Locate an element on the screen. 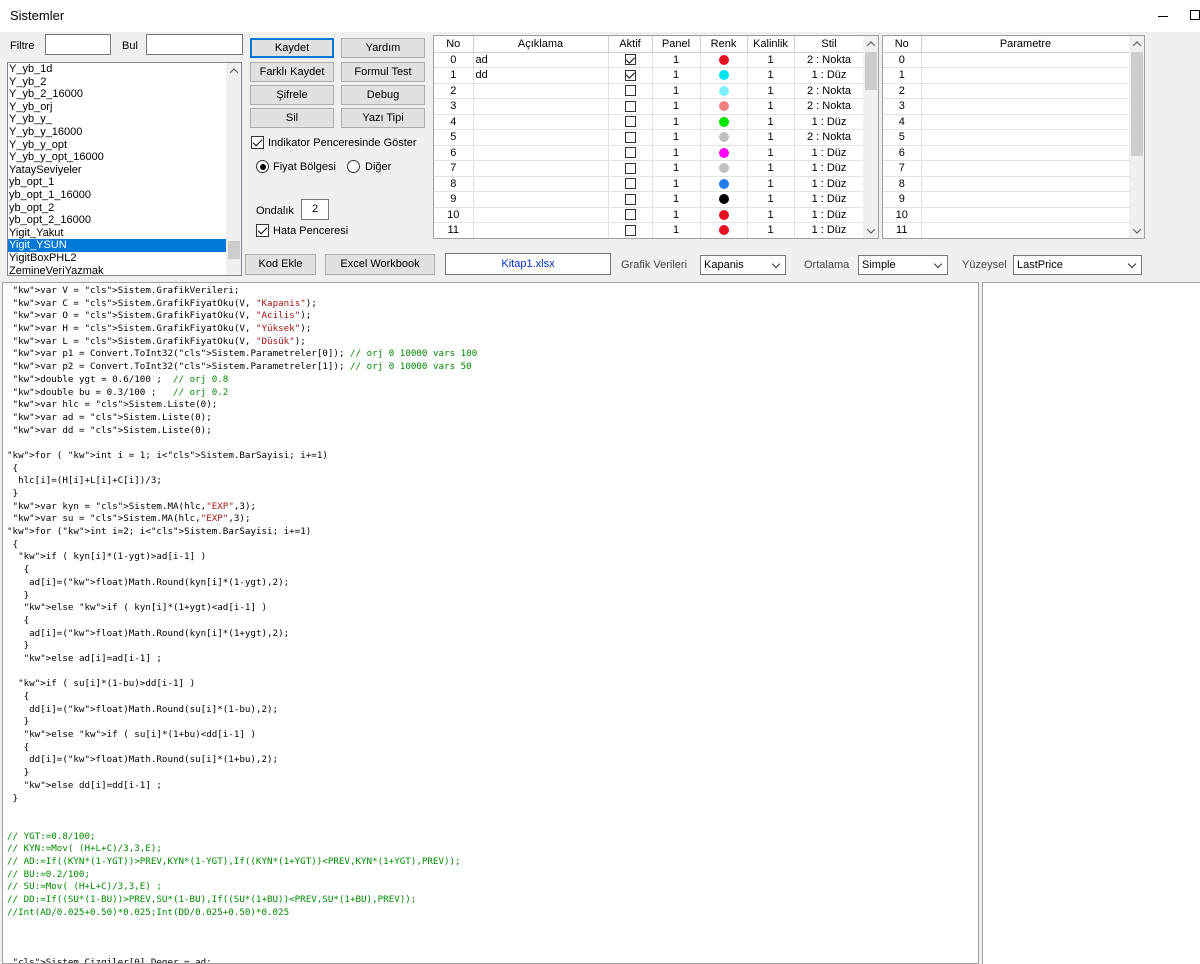 Image resolution: width=1200 pixels, height=964 pixels. formula-test-button: Formul Test is located at coordinates (383, 72).